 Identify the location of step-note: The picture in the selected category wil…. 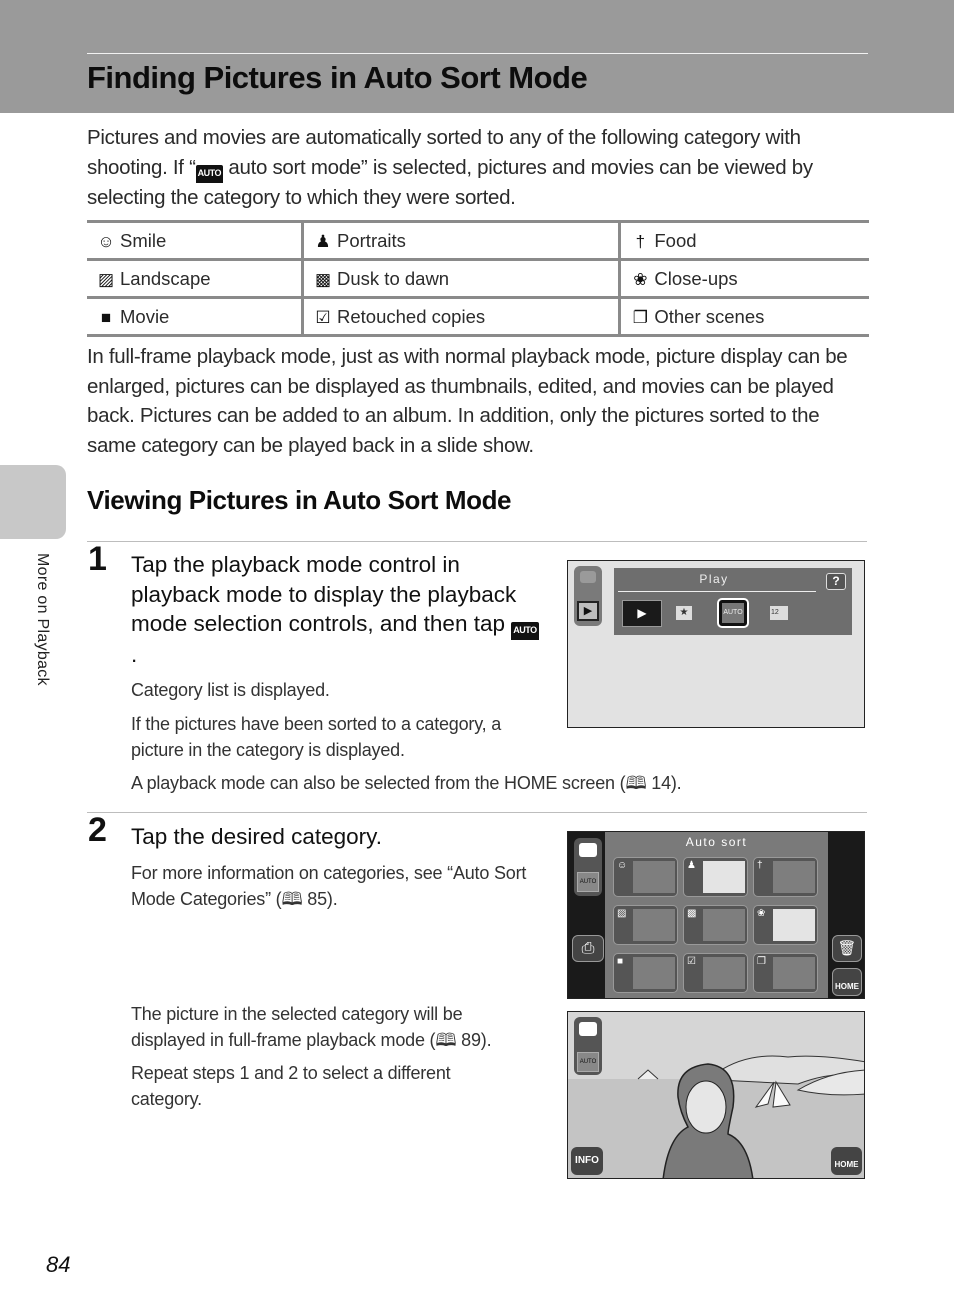
(311, 1027).